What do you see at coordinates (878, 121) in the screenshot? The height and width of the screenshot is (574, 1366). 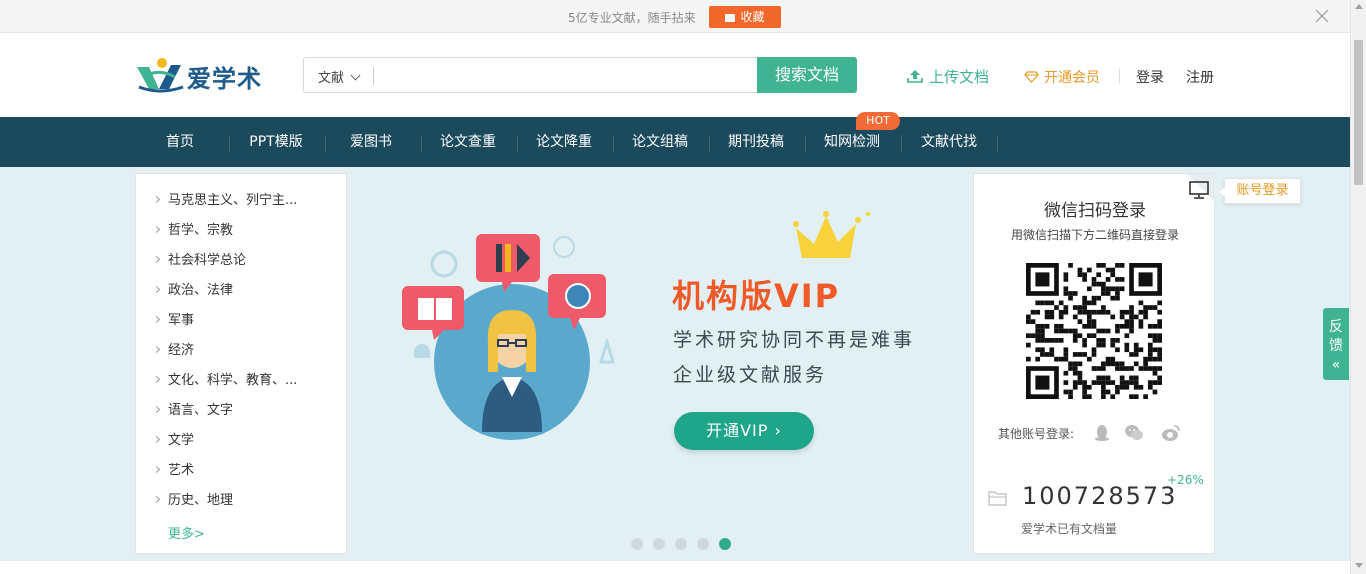 I see `hot-badge: HOT` at bounding box center [878, 121].